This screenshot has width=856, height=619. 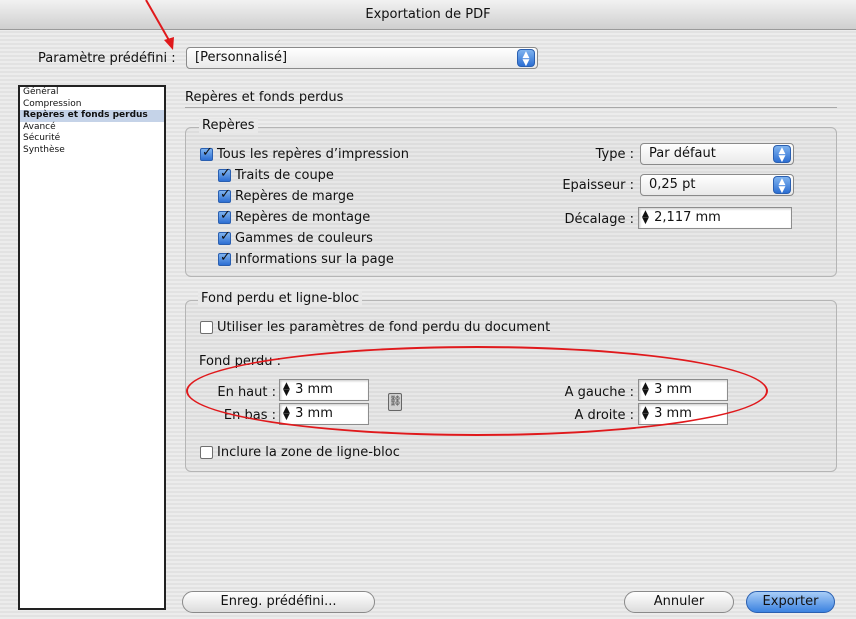 What do you see at coordinates (717, 154) in the screenshot?
I see `type-select: Par défaut ▲ ▼` at bounding box center [717, 154].